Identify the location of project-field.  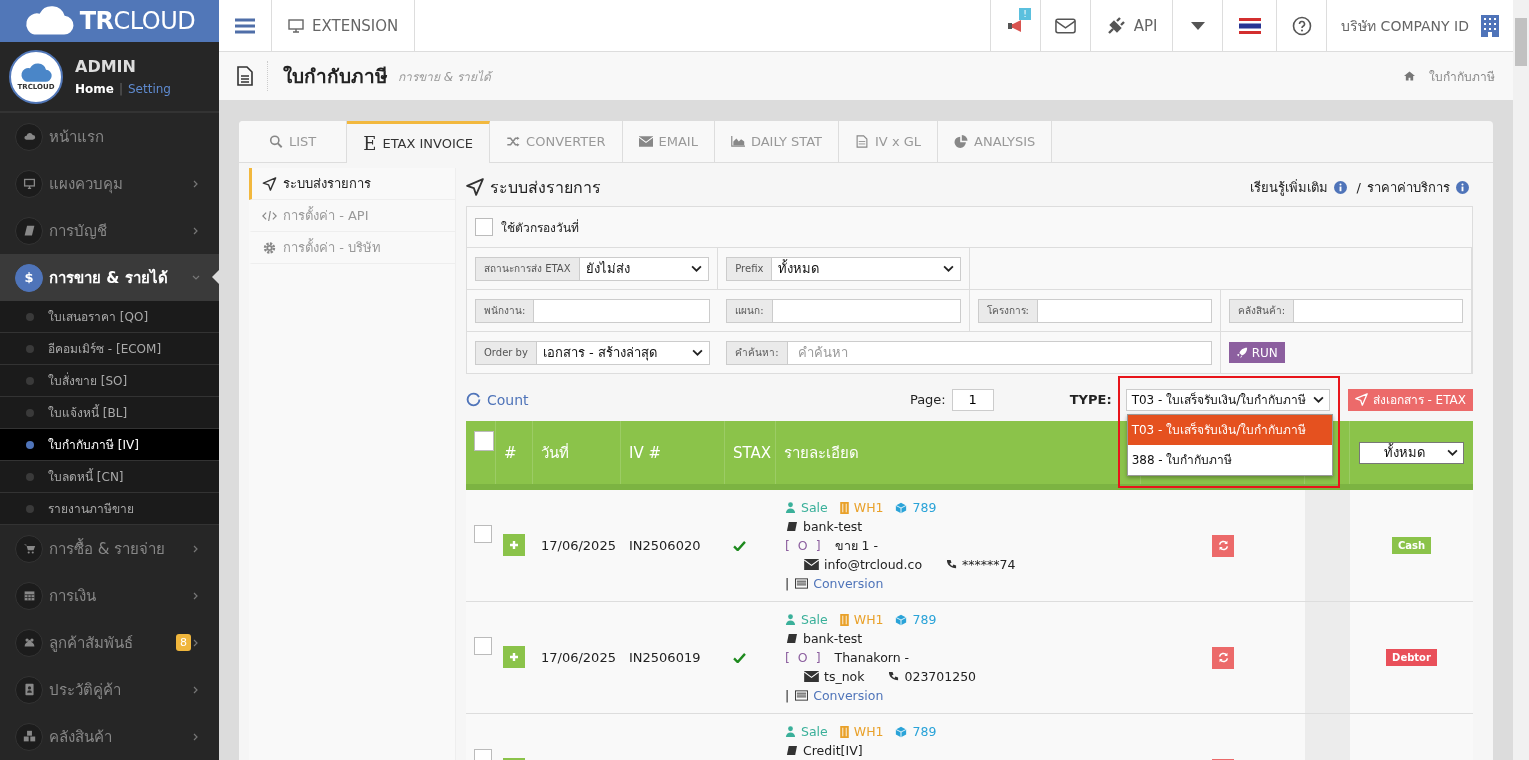
(1124, 310).